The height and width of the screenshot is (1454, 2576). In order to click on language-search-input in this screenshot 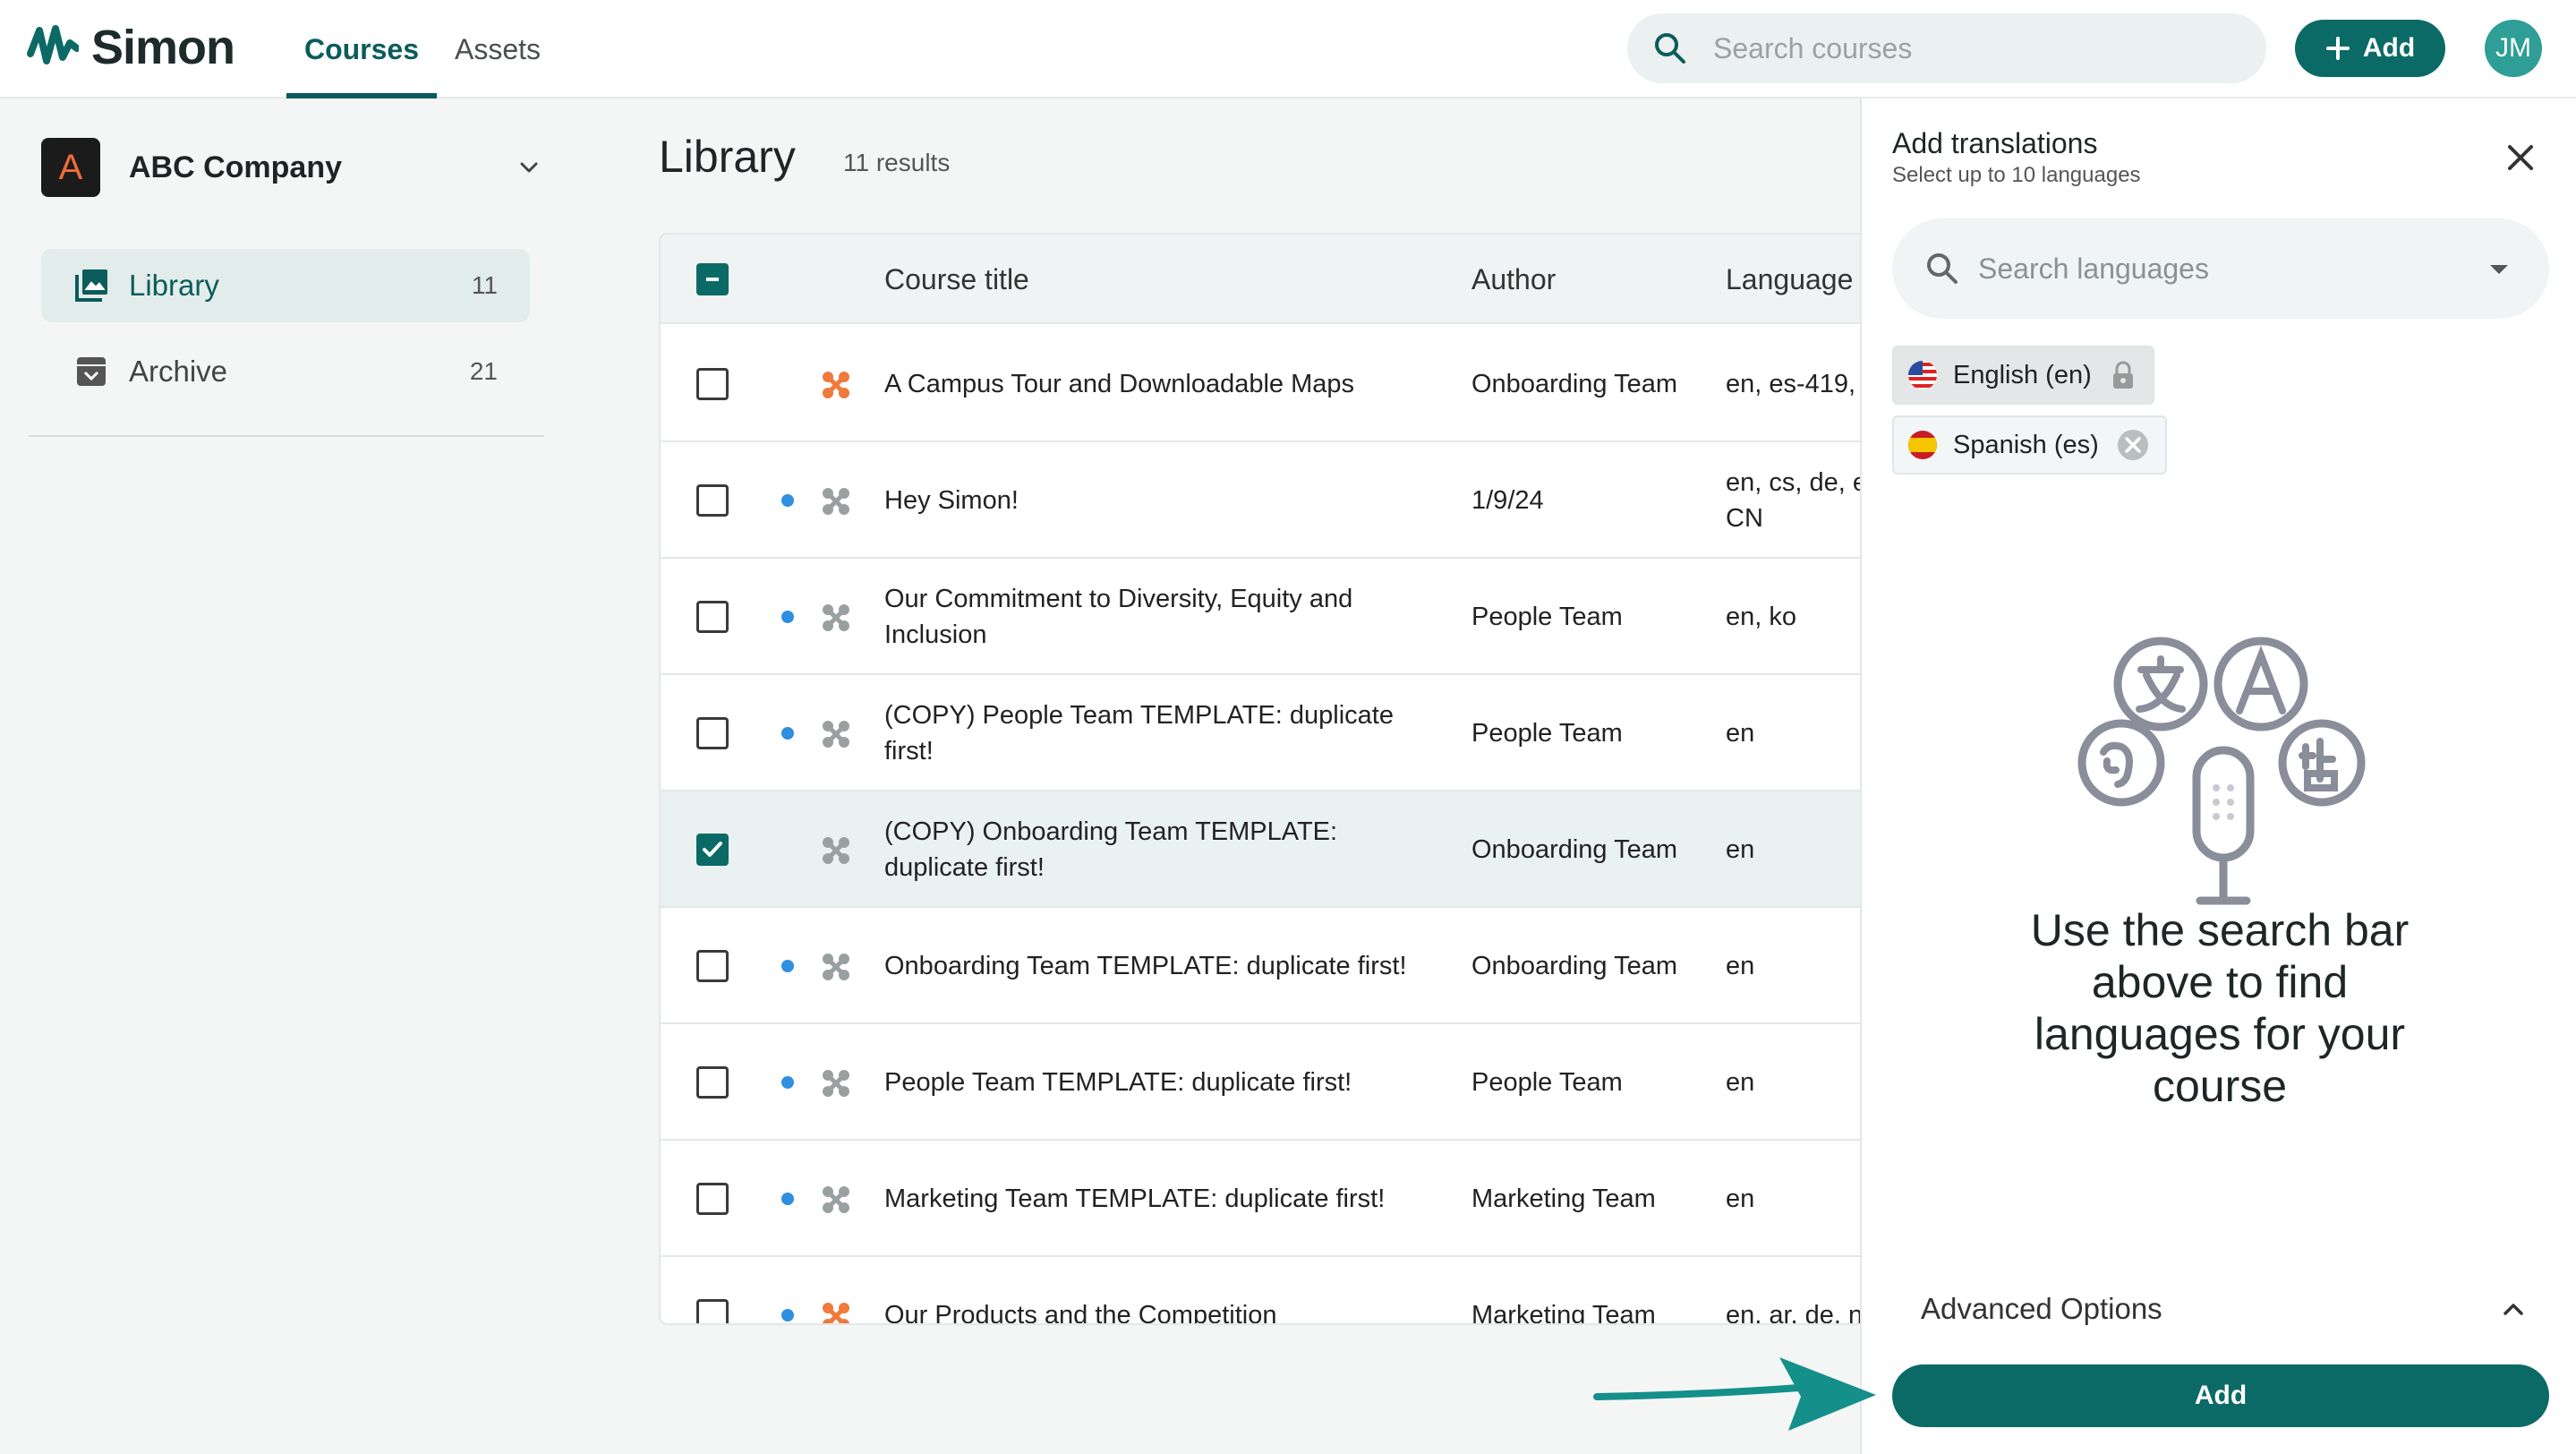, I will do `click(2228, 269)`.